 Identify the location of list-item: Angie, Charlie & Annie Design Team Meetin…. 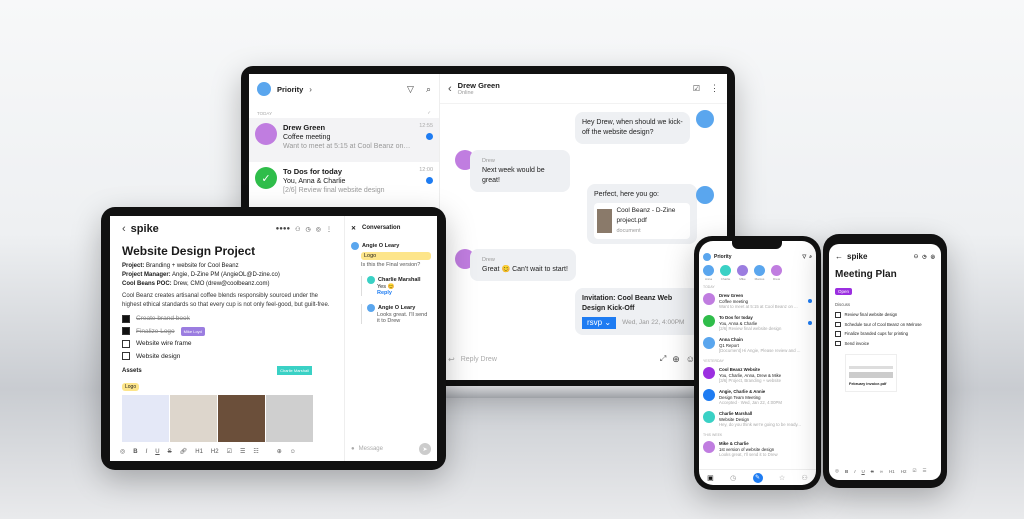
(757, 398).